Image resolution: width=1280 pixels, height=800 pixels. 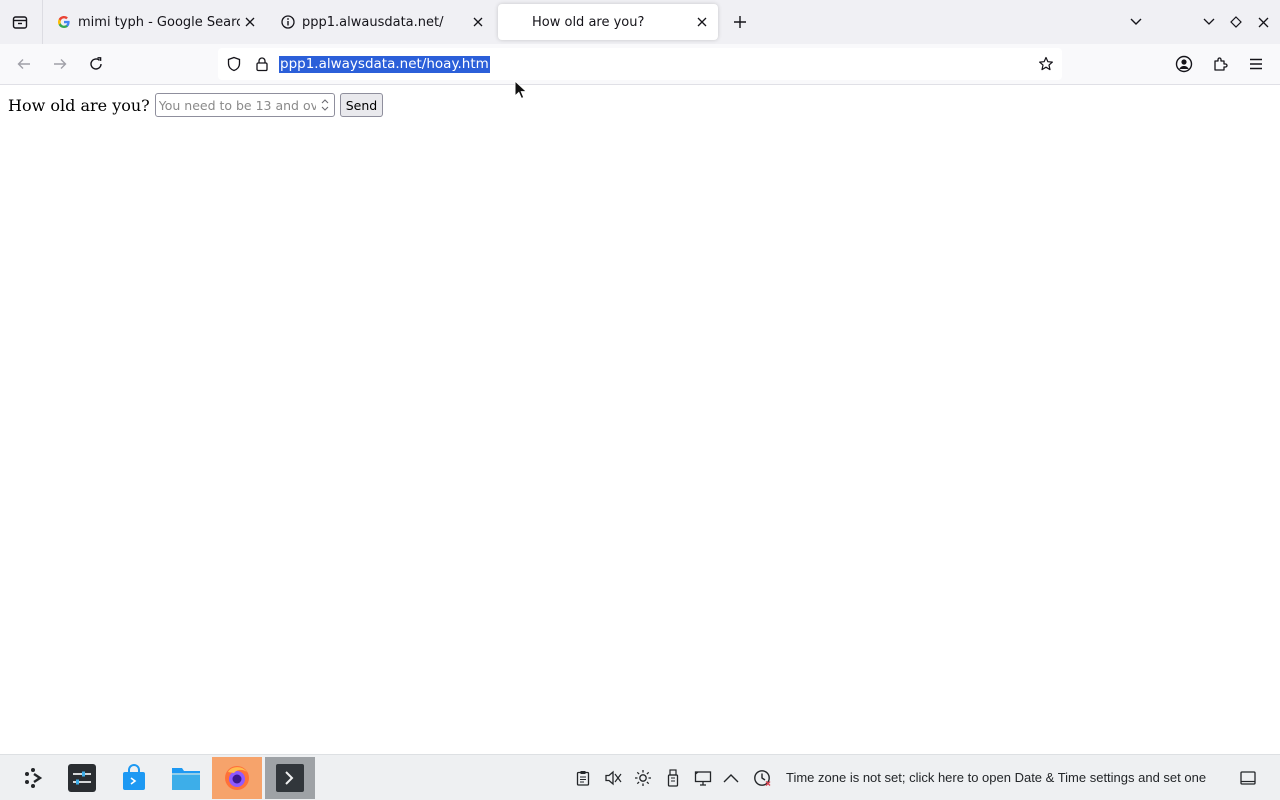 I want to click on google-g-icon, so click(x=64, y=22).